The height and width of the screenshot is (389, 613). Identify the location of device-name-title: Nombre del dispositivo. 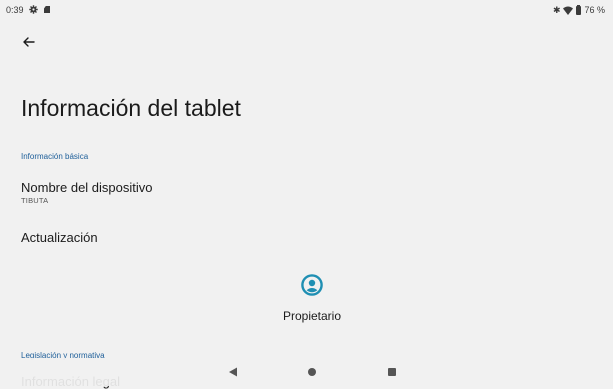
(87, 187).